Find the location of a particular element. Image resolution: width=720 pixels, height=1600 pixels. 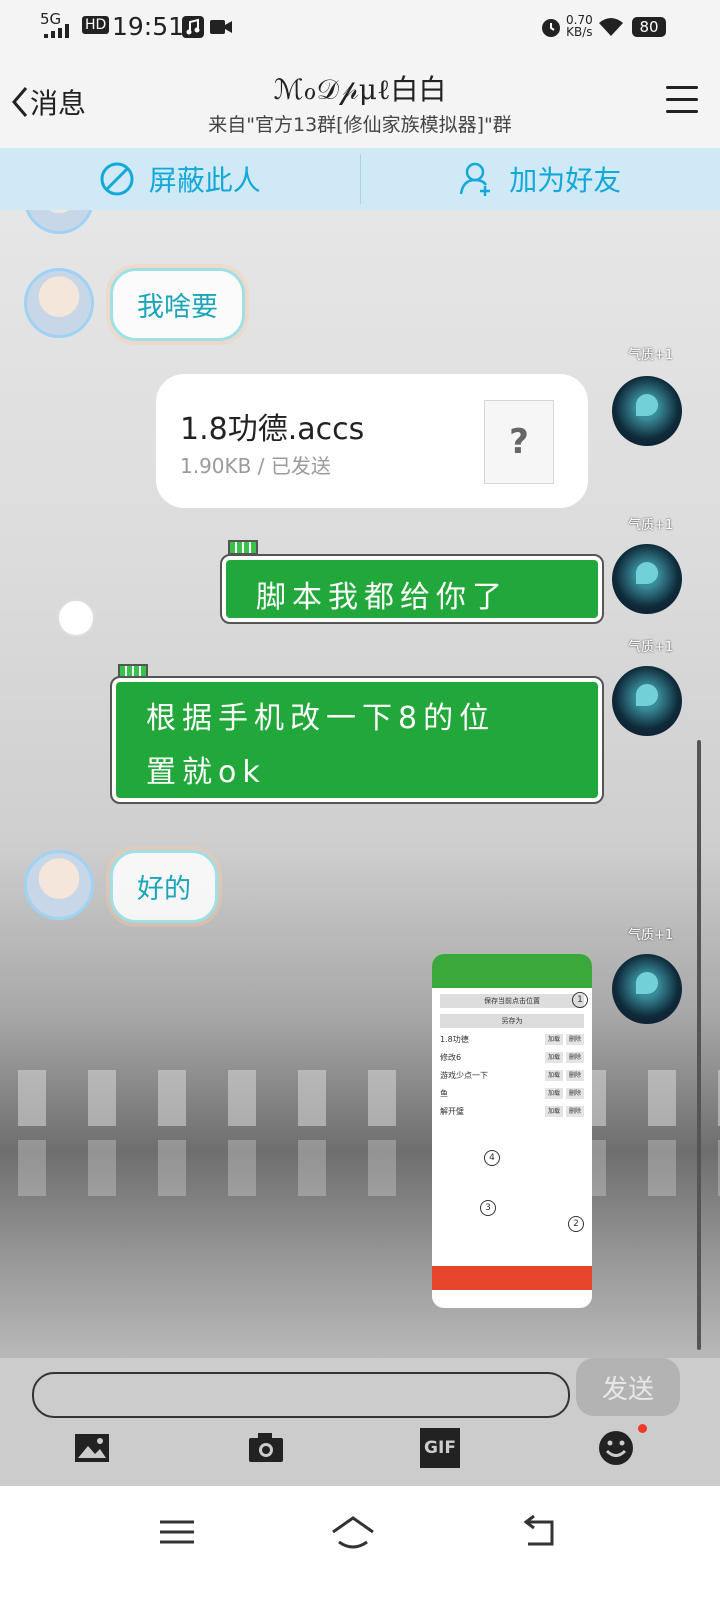

file-meta: 1.90KB / 已发送 is located at coordinates (255, 466).